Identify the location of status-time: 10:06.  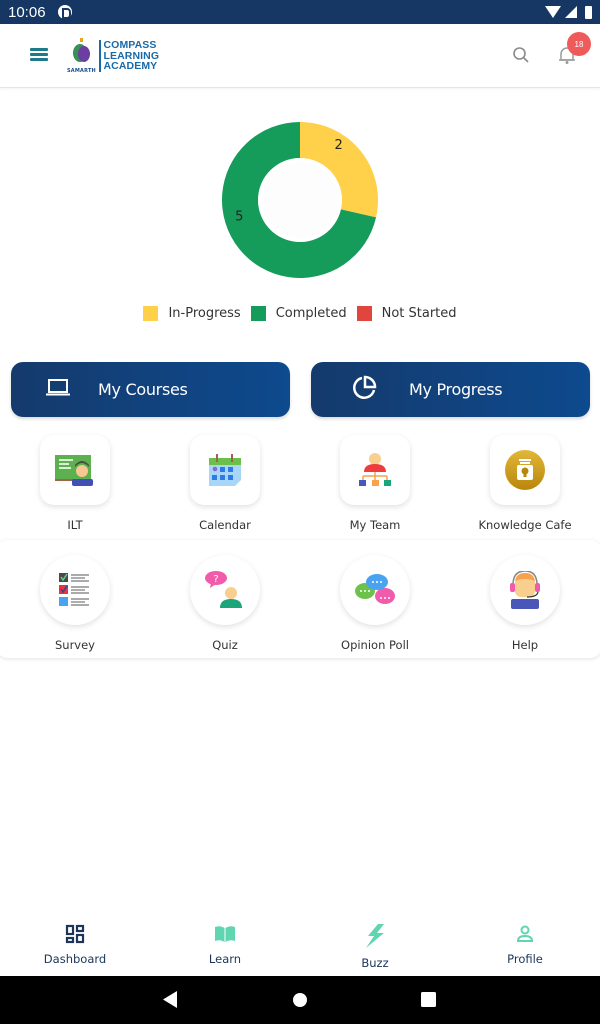
(27, 12).